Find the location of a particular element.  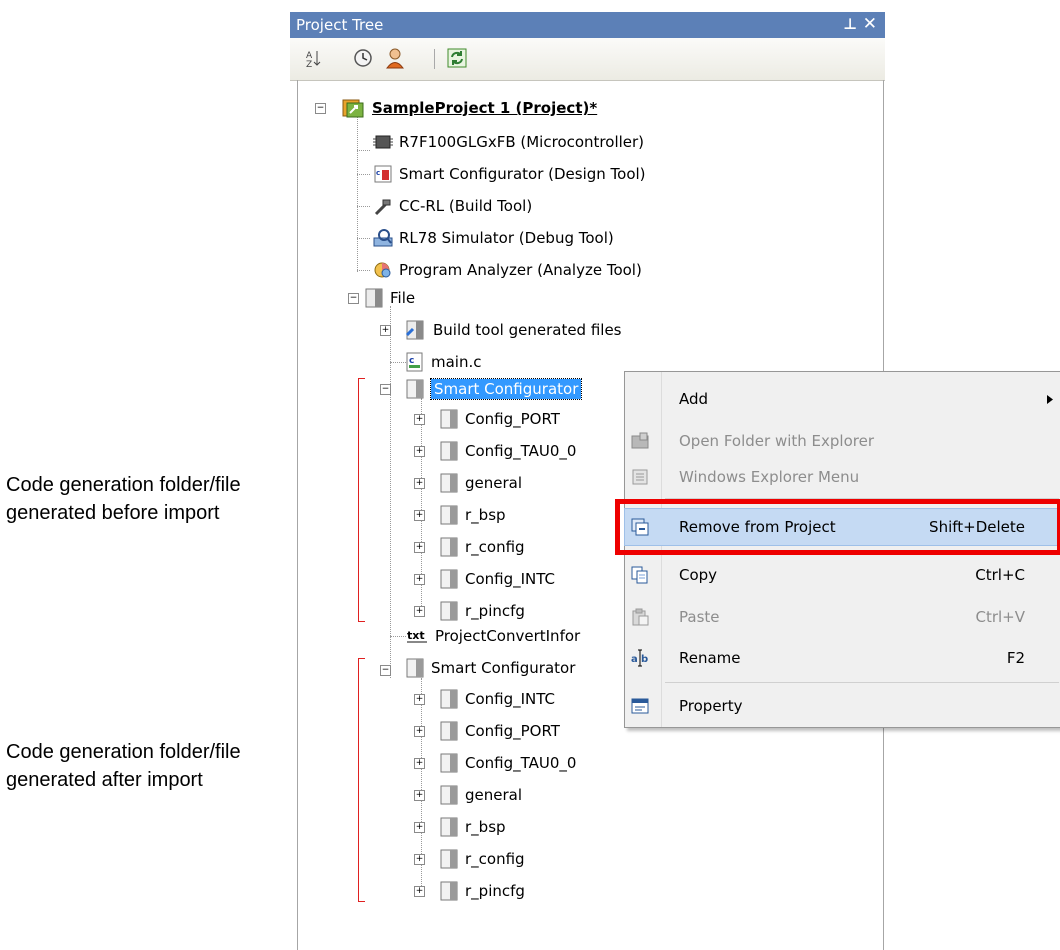

close-icon: ✕ is located at coordinates (870, 24).